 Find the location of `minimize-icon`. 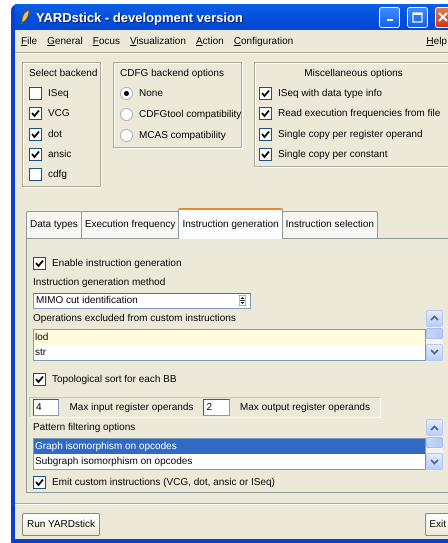

minimize-icon is located at coordinates (389, 20).